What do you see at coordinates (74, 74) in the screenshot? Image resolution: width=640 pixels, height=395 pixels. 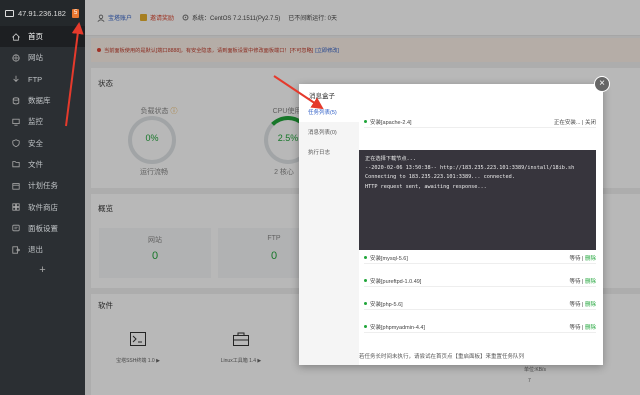 I see `arrow-to-badge` at bounding box center [74, 74].